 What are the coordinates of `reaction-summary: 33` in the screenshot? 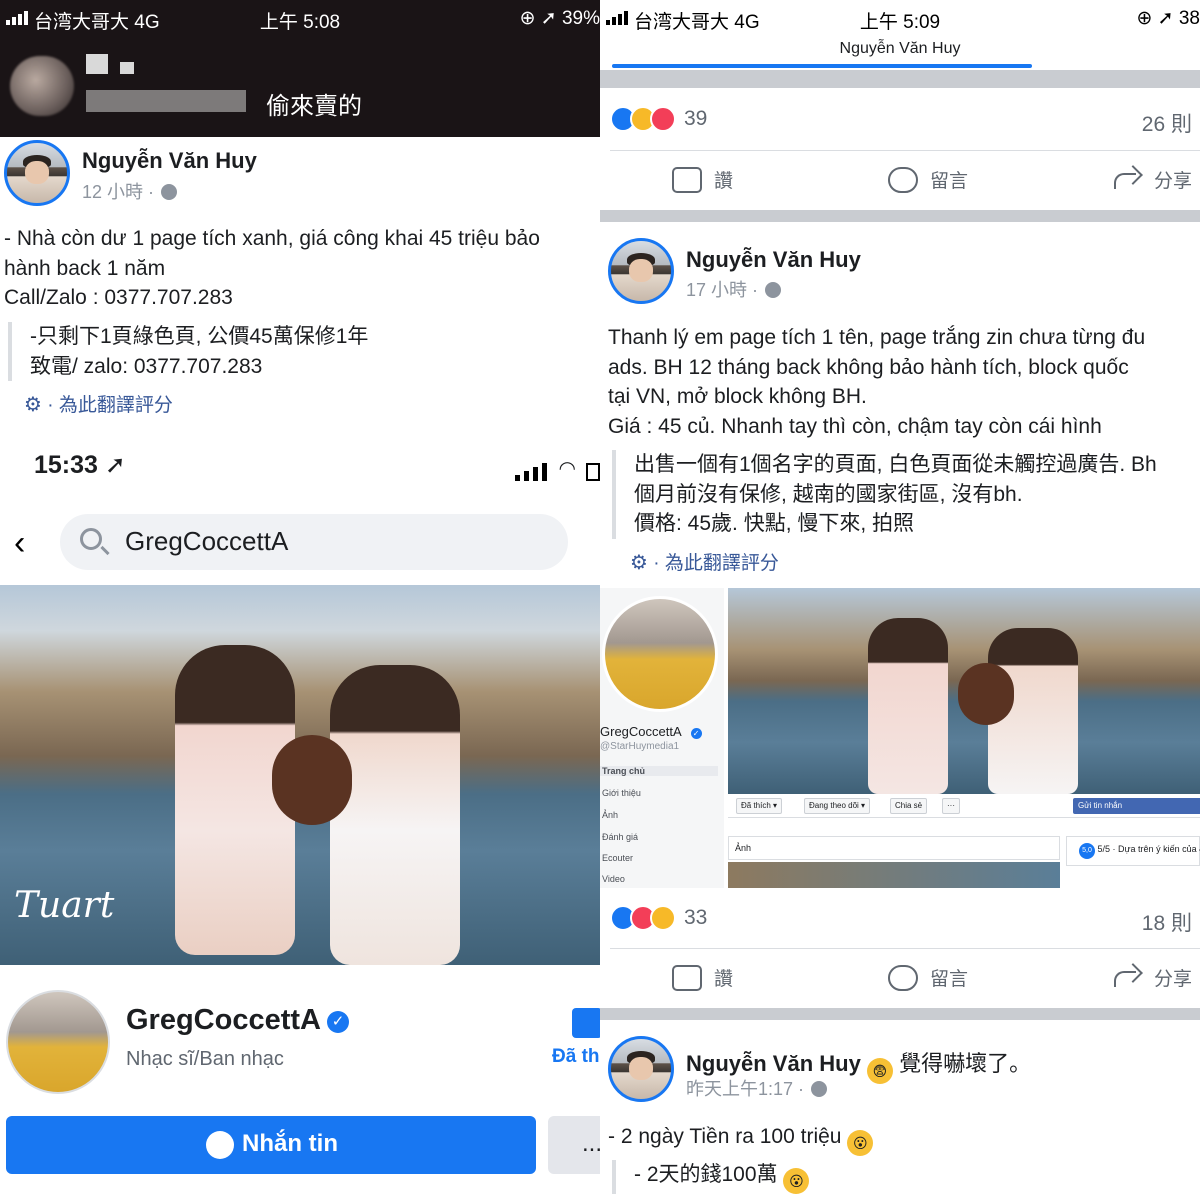 It's located at (658, 918).